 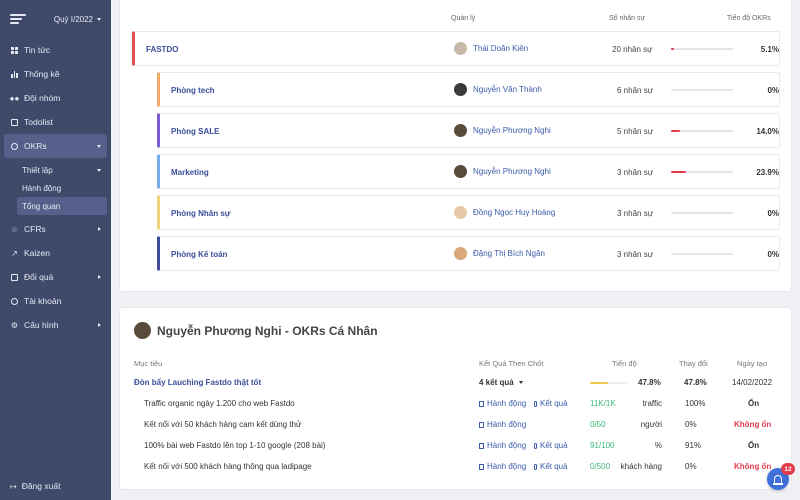 What do you see at coordinates (37, 50) in the screenshot?
I see `sidebar-item-label: Tin tức` at bounding box center [37, 50].